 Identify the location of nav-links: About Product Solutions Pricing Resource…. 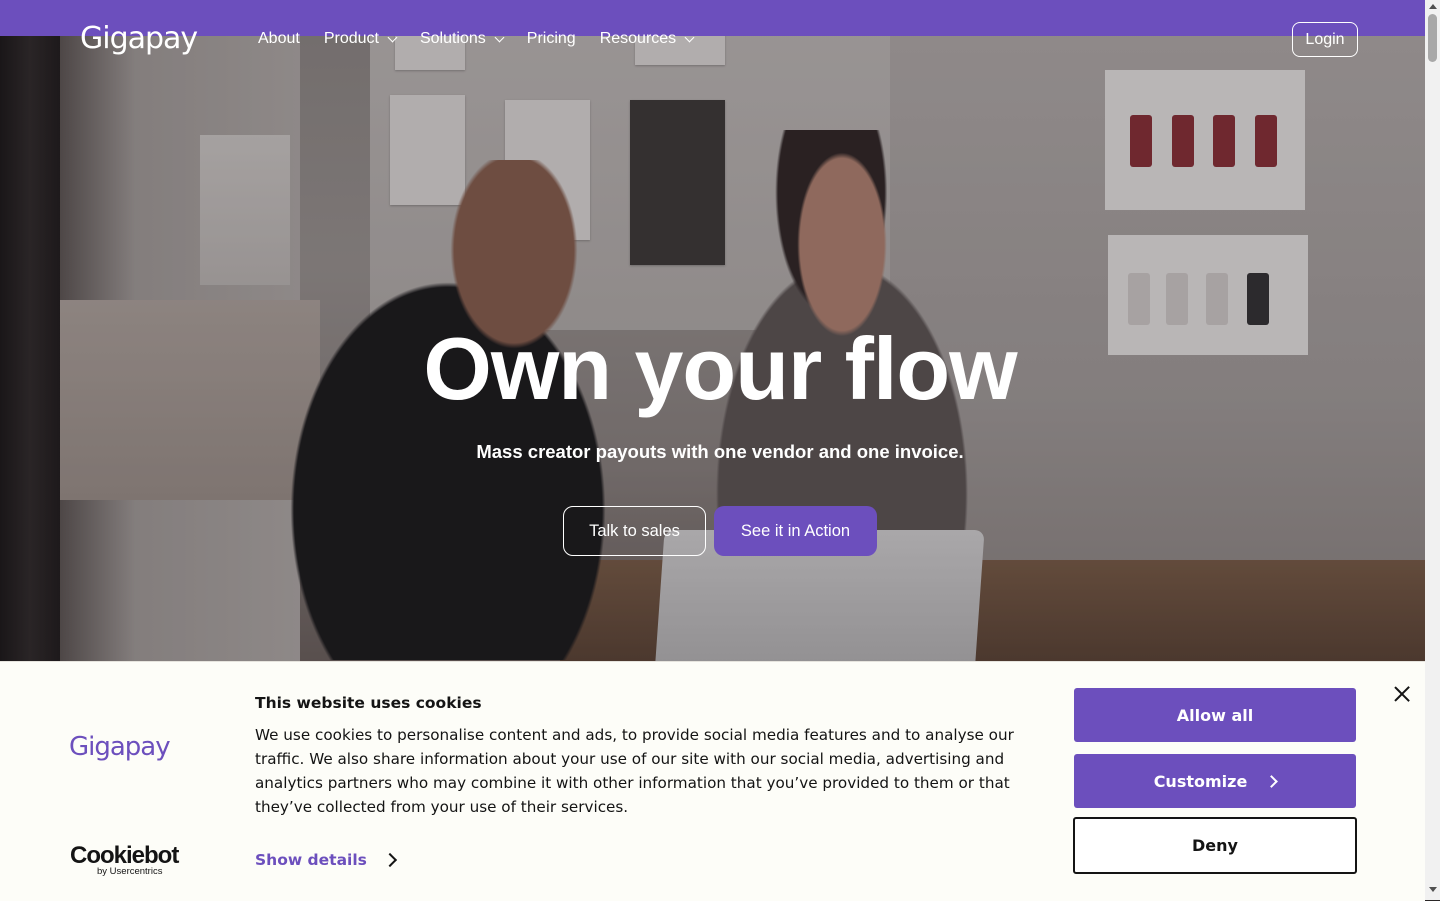
(487, 39).